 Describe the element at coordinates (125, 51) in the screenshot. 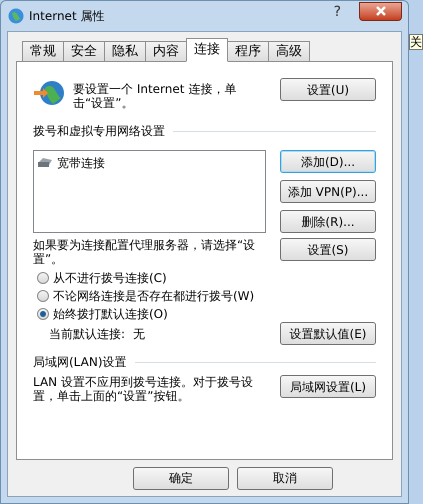

I see `tab: 隐私` at that location.